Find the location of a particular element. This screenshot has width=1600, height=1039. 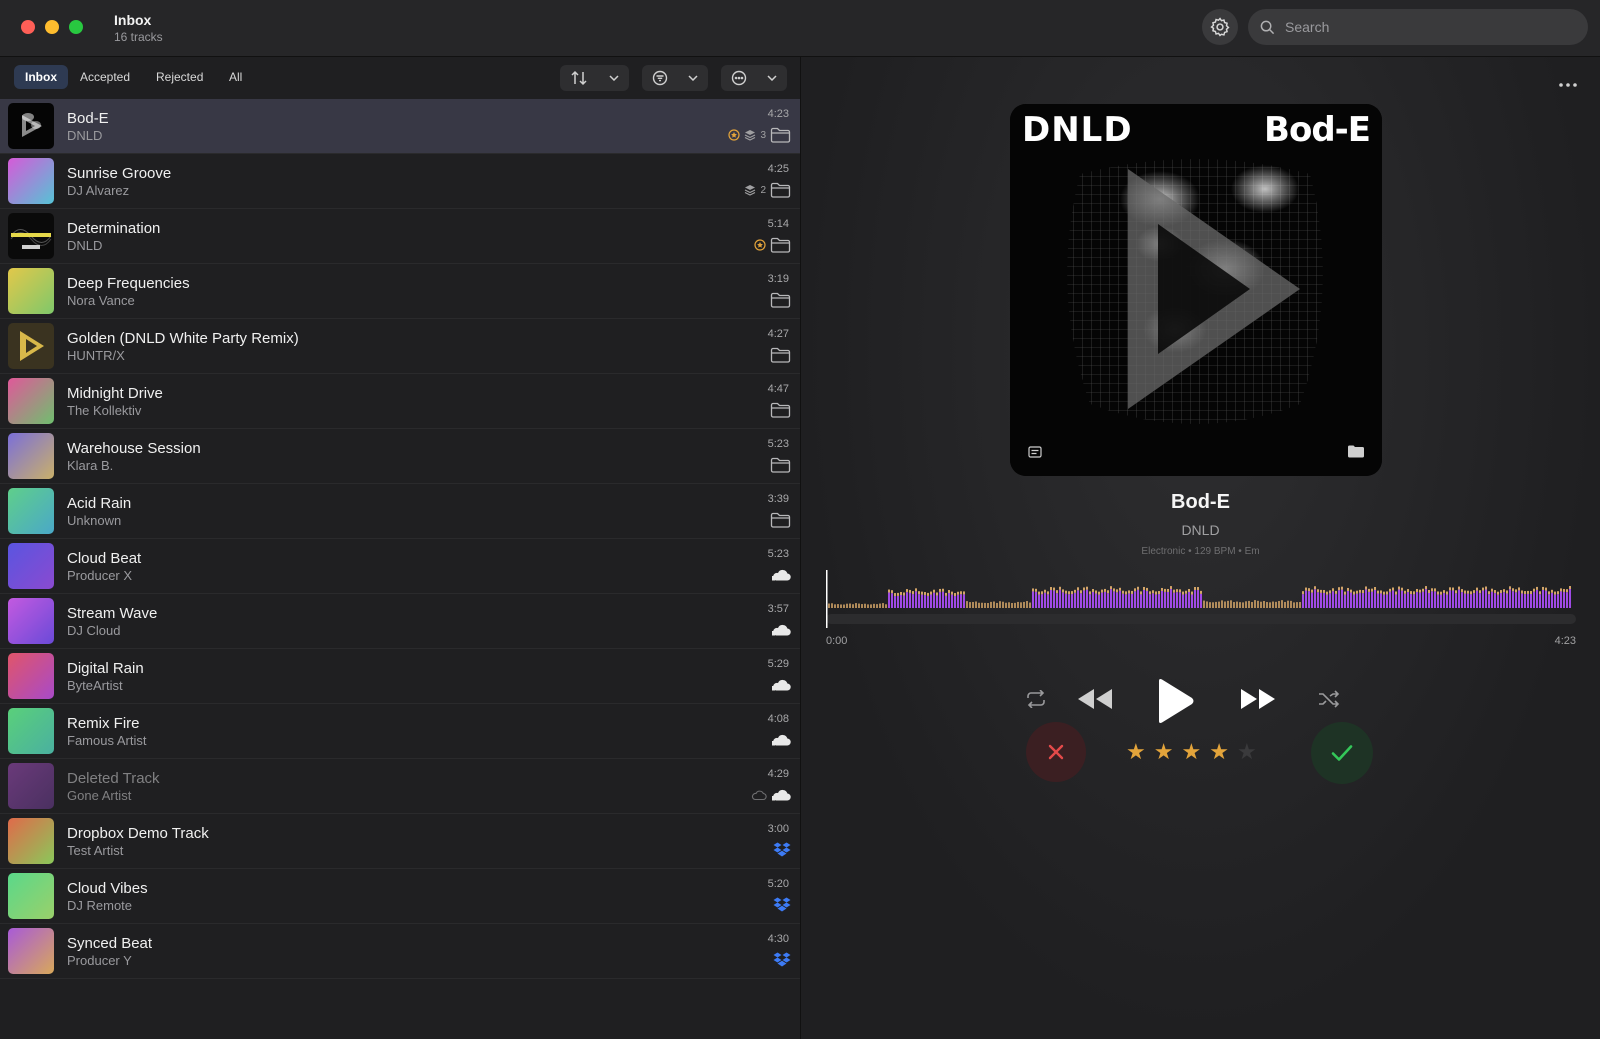

track-row: Stream Wave DJ Cloud 3:57 is located at coordinates (400, 621).